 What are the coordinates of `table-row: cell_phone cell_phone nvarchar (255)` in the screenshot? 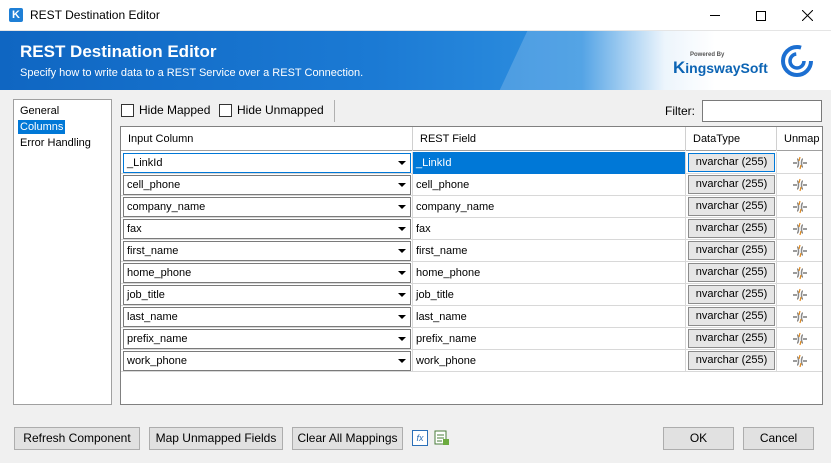 It's located at (471, 185).